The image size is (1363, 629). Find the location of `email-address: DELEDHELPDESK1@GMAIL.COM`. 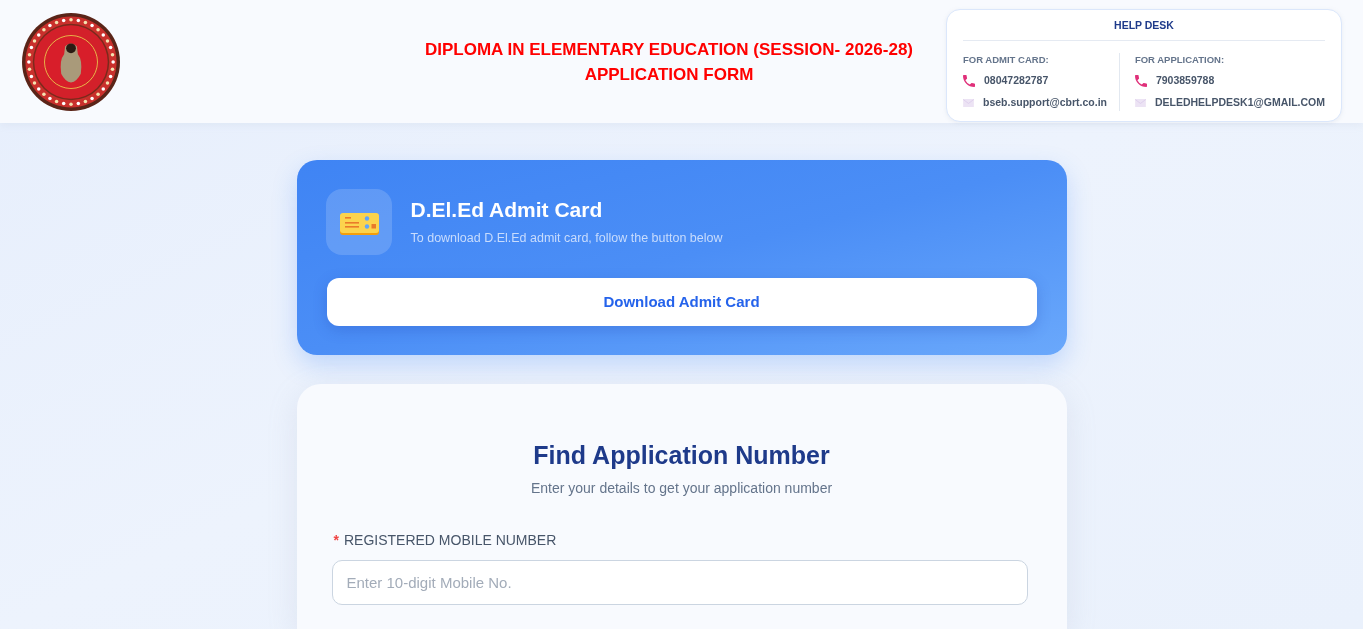

email-address: DELEDHELPDESK1@GMAIL.COM is located at coordinates (1239, 102).